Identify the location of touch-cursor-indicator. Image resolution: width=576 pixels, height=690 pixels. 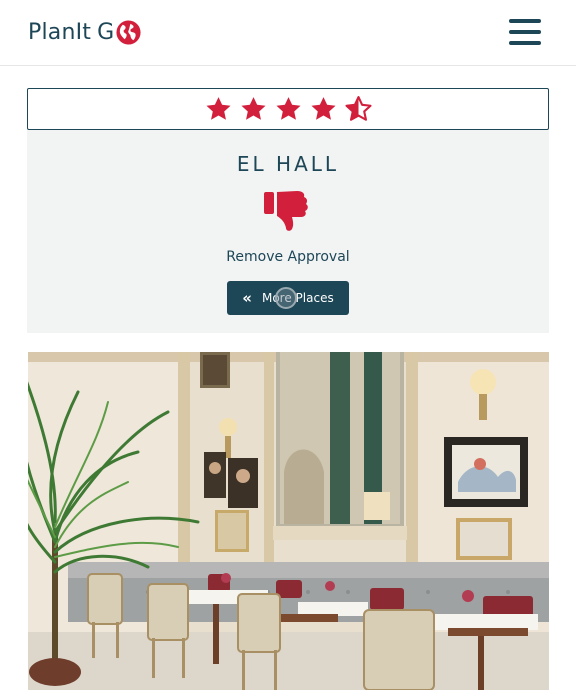
(286, 298).